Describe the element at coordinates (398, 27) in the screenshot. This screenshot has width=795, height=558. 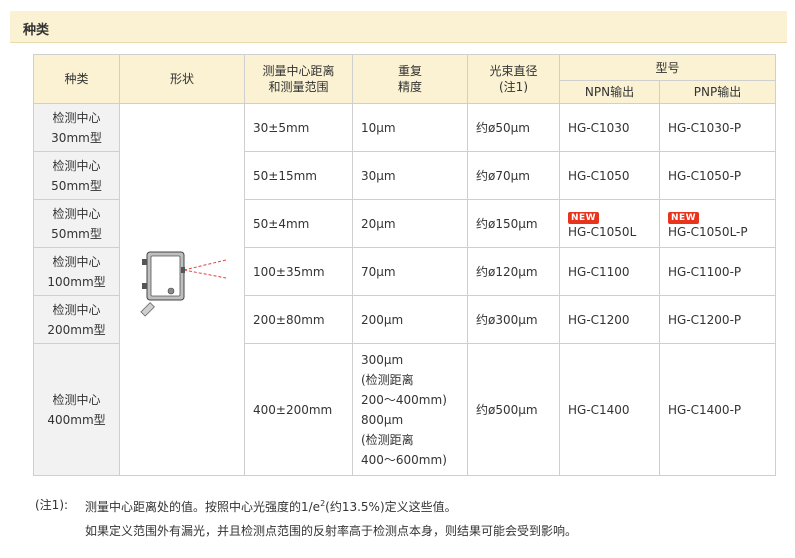
I see `section-header: 种类` at that location.